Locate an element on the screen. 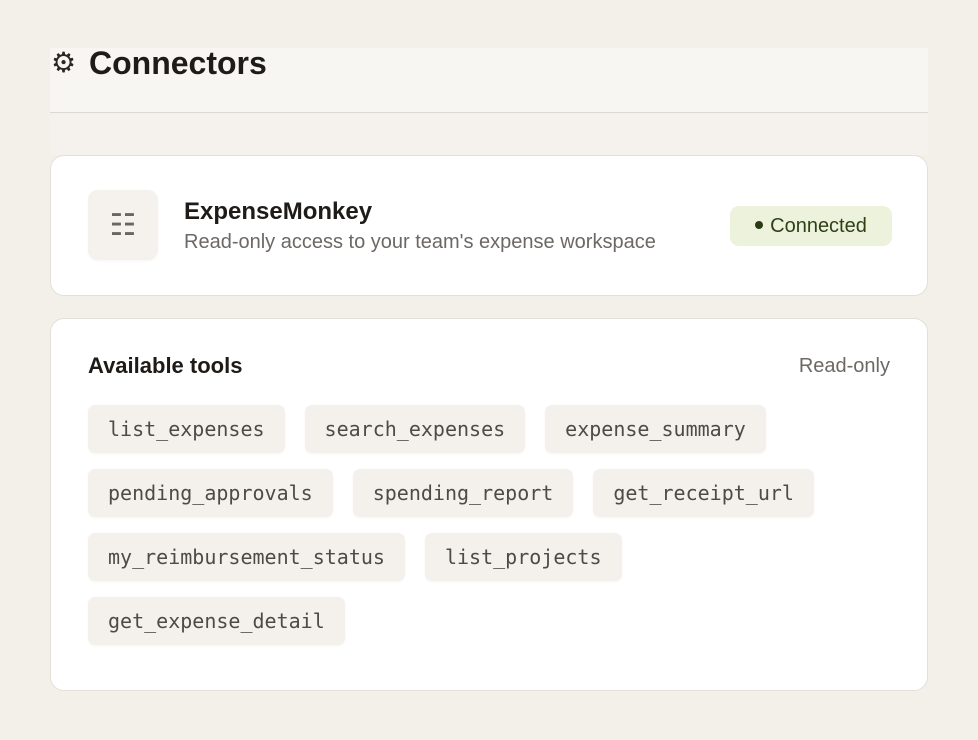 The height and width of the screenshot is (740, 978). gear-icon: ⚙ is located at coordinates (64, 62).